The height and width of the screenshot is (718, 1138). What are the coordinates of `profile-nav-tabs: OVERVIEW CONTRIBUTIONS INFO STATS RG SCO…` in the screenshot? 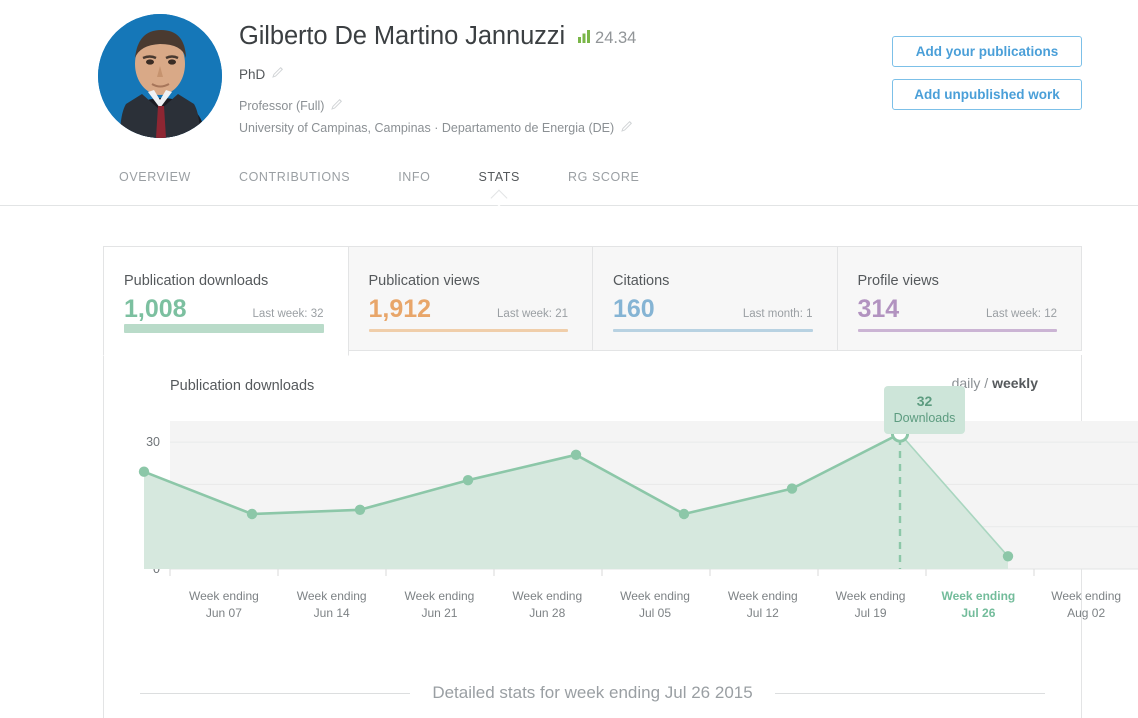 It's located at (569, 188).